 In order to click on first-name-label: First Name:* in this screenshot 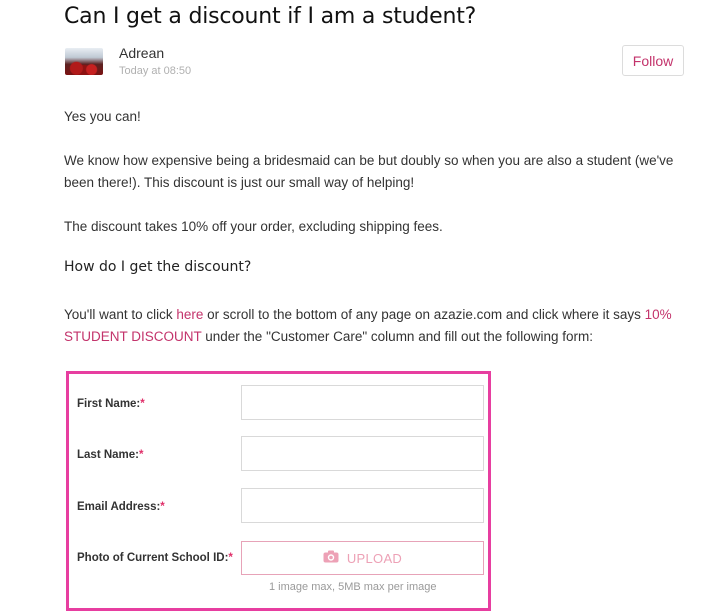, I will do `click(111, 404)`.